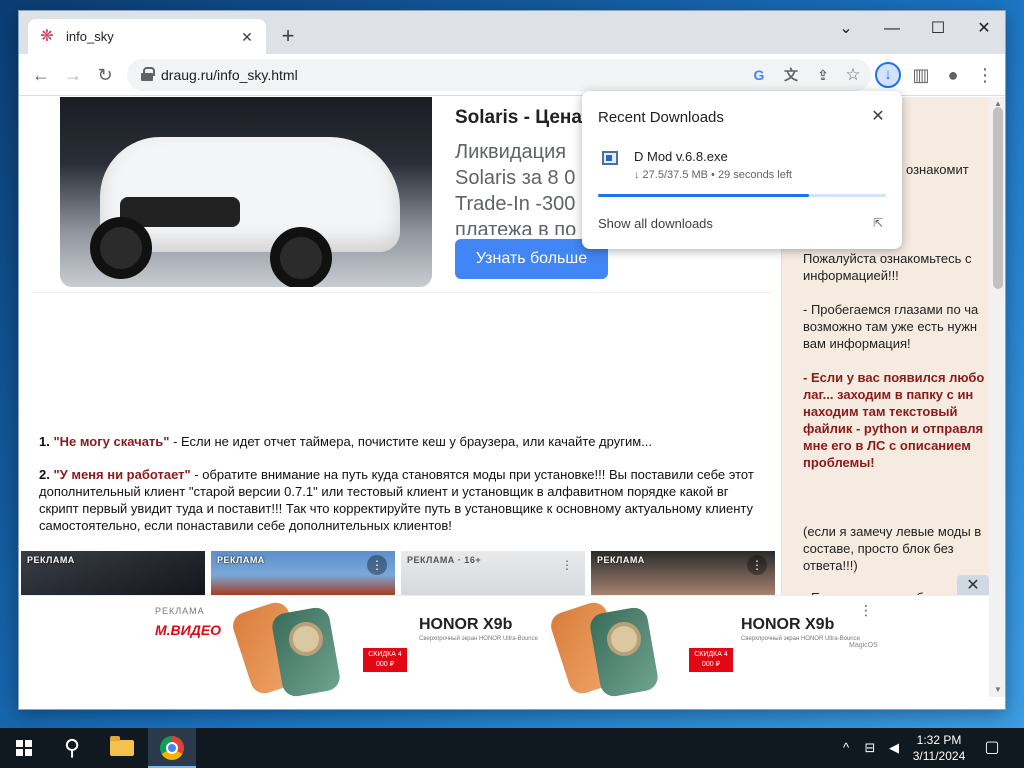  What do you see at coordinates (997, 397) in the screenshot?
I see `vertical-scrollbar: ▲ ▼` at bounding box center [997, 397].